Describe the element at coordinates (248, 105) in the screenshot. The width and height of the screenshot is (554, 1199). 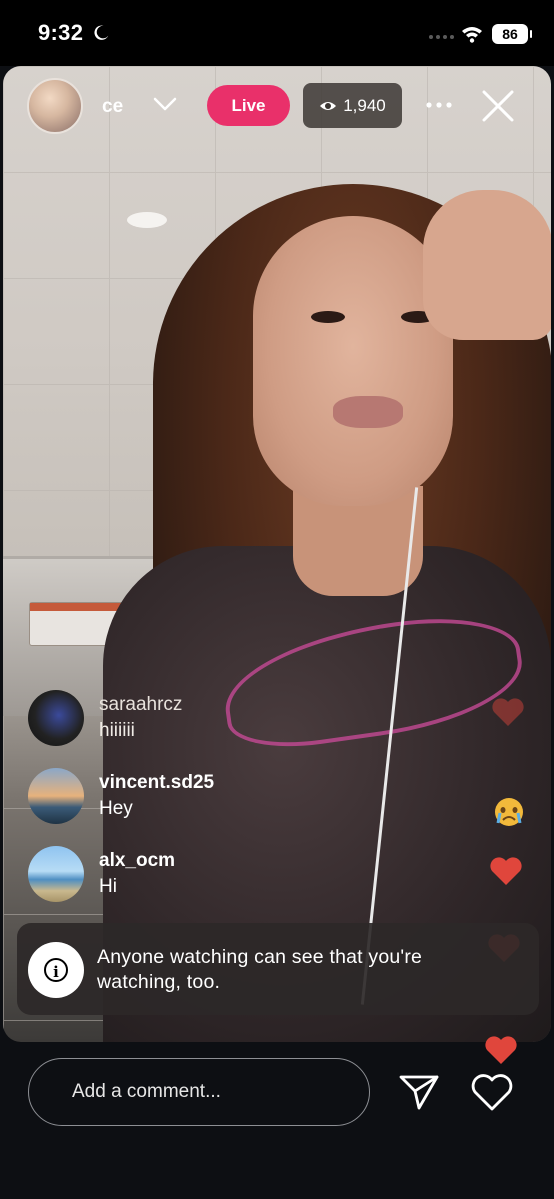
I see `live-badge: Live` at that location.